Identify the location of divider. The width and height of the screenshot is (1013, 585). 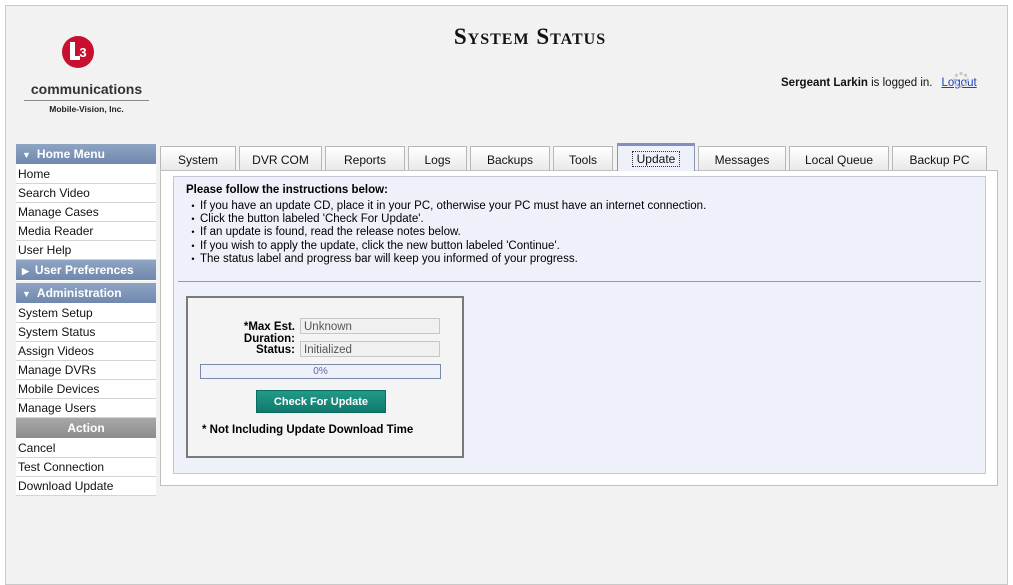
(579, 281).